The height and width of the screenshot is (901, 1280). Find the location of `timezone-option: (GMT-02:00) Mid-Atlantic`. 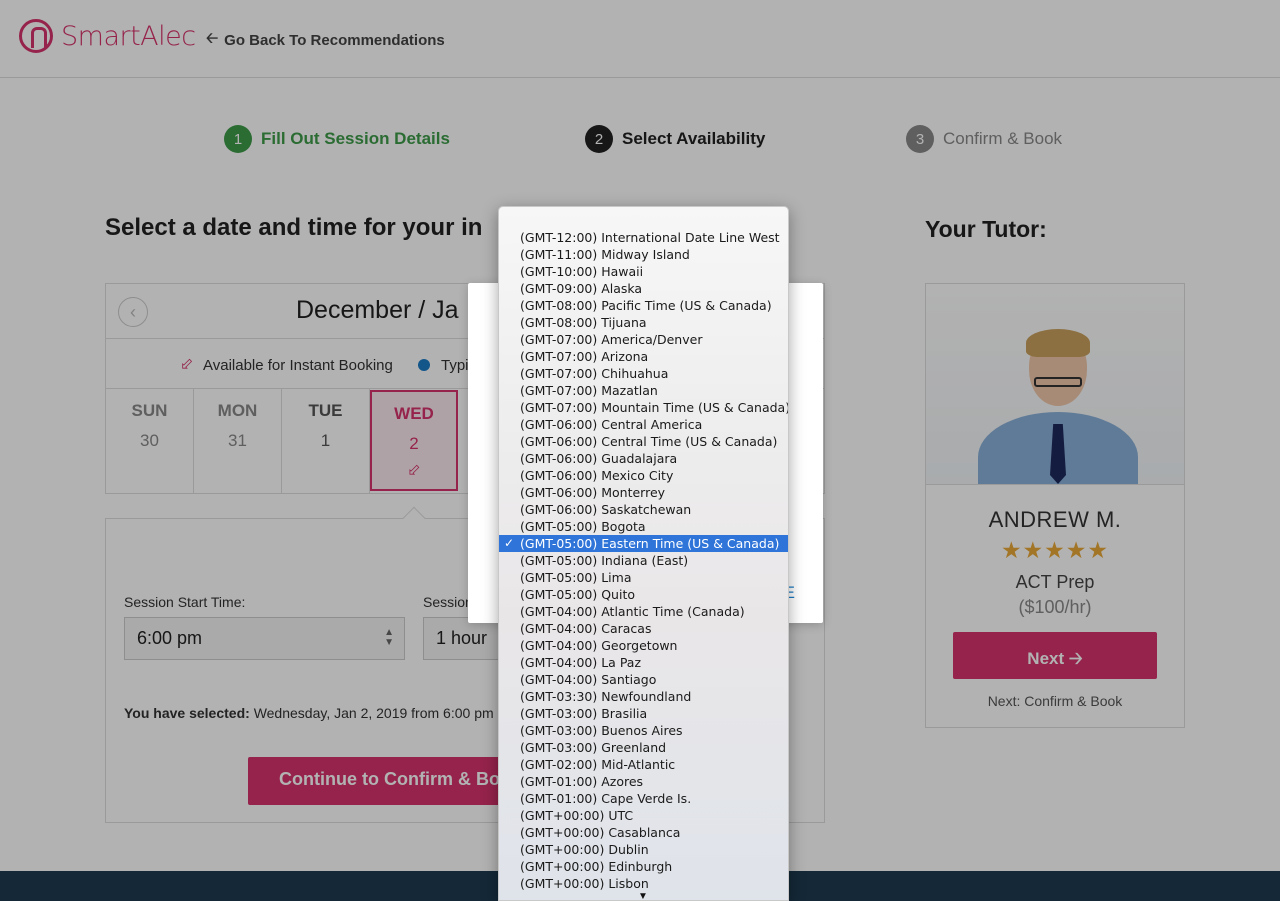

timezone-option: (GMT-02:00) Mid-Atlantic is located at coordinates (643, 764).